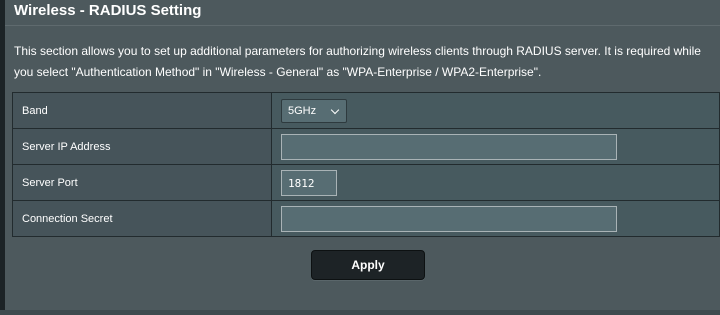  Describe the element at coordinates (142, 182) in the screenshot. I see `server-port-label: Server Port` at that location.